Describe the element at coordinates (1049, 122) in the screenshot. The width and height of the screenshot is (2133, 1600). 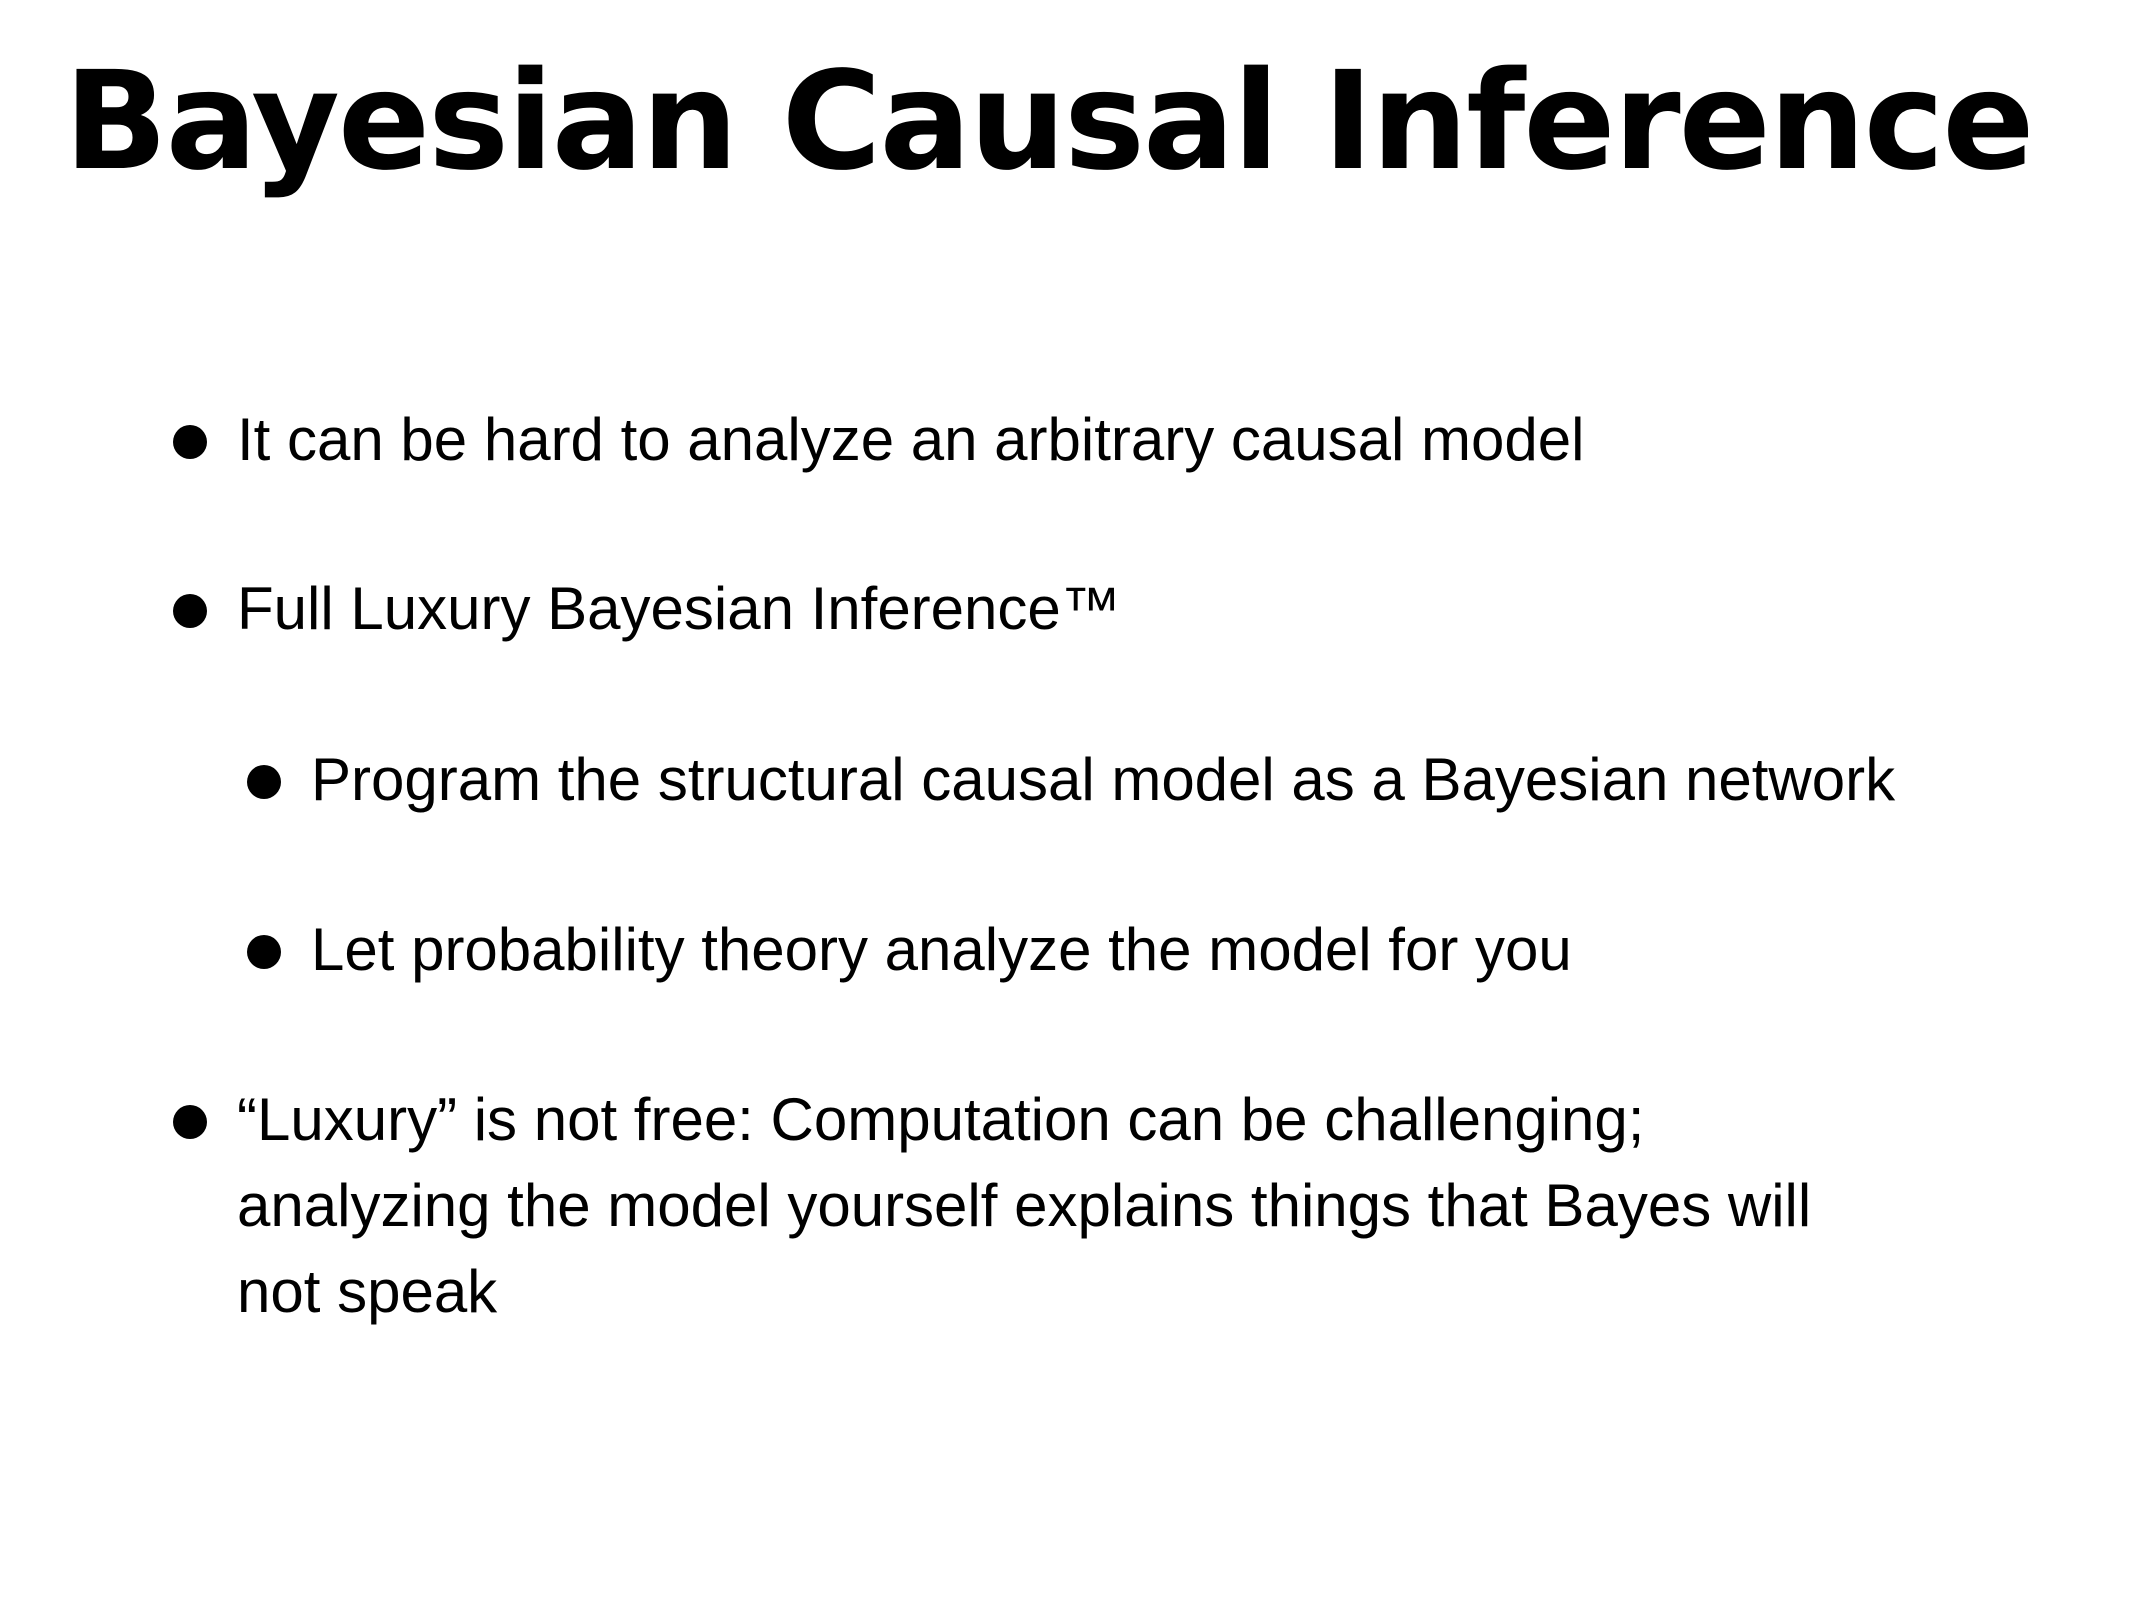
I see `slide-title: Bayesian Causal Inference` at that location.